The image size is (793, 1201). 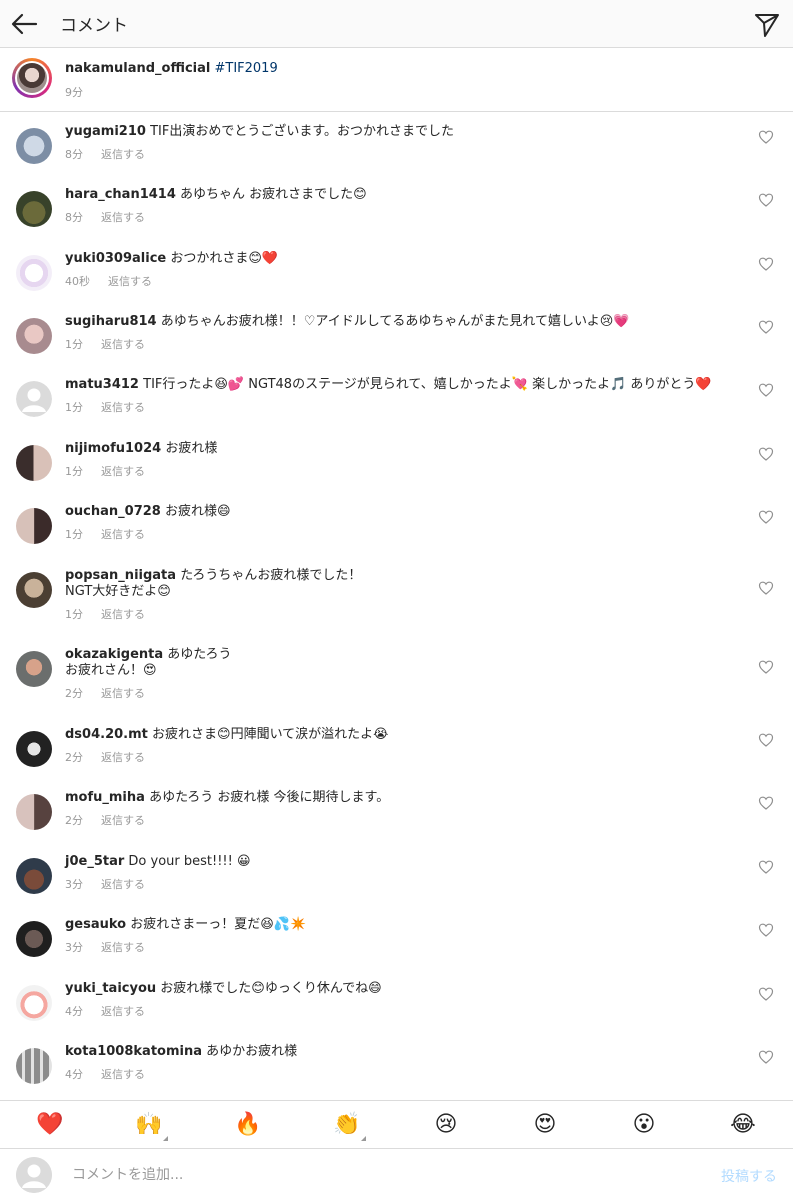 I want to click on emoji-glyph: 😮, so click(x=644, y=1124).